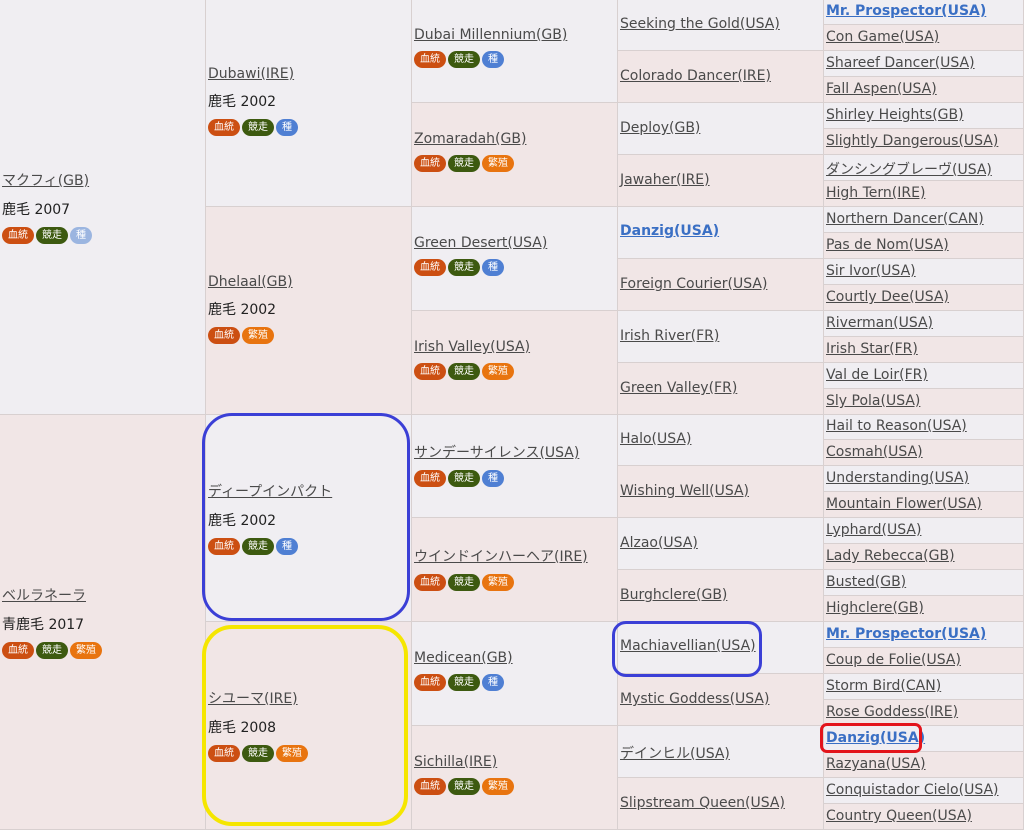 The height and width of the screenshot is (830, 1024). I want to click on gen5-name-link: Shareef Dancer(USA), so click(900, 63).